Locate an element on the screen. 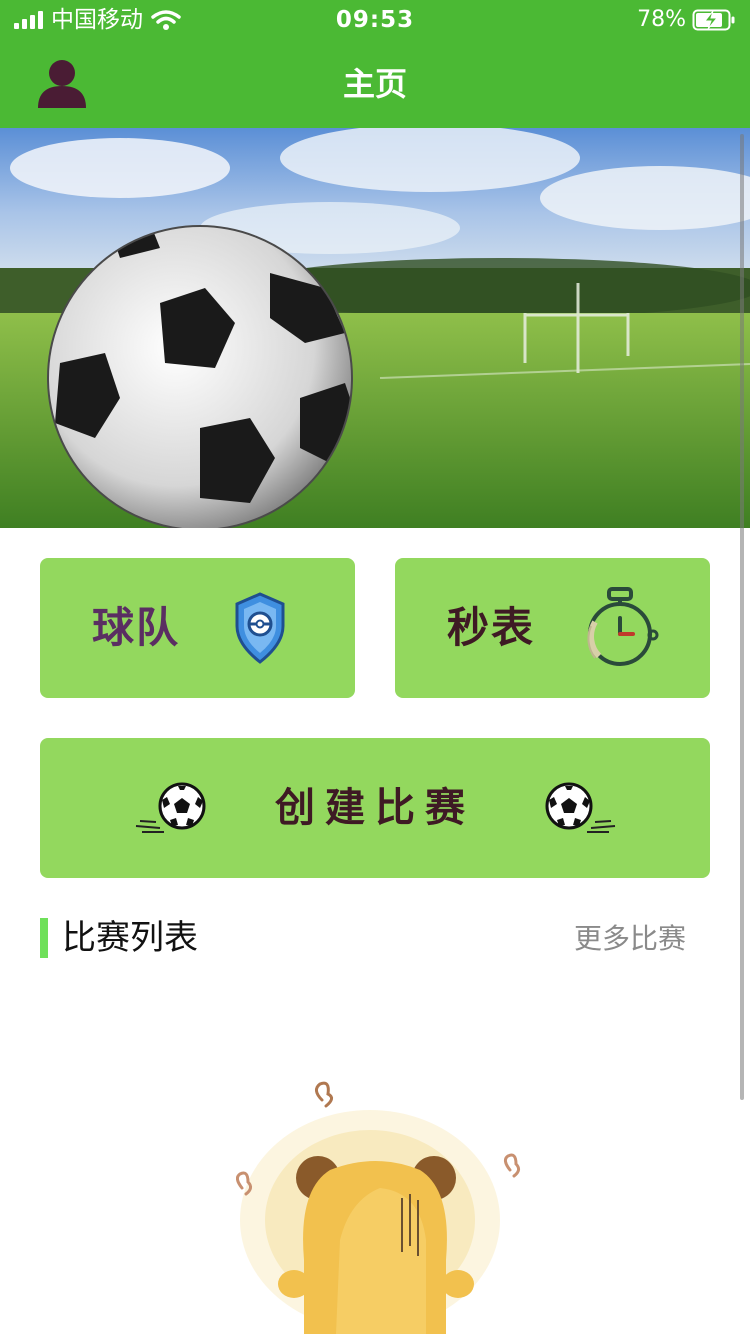  nav-bar: 主页 is located at coordinates (375, 84).